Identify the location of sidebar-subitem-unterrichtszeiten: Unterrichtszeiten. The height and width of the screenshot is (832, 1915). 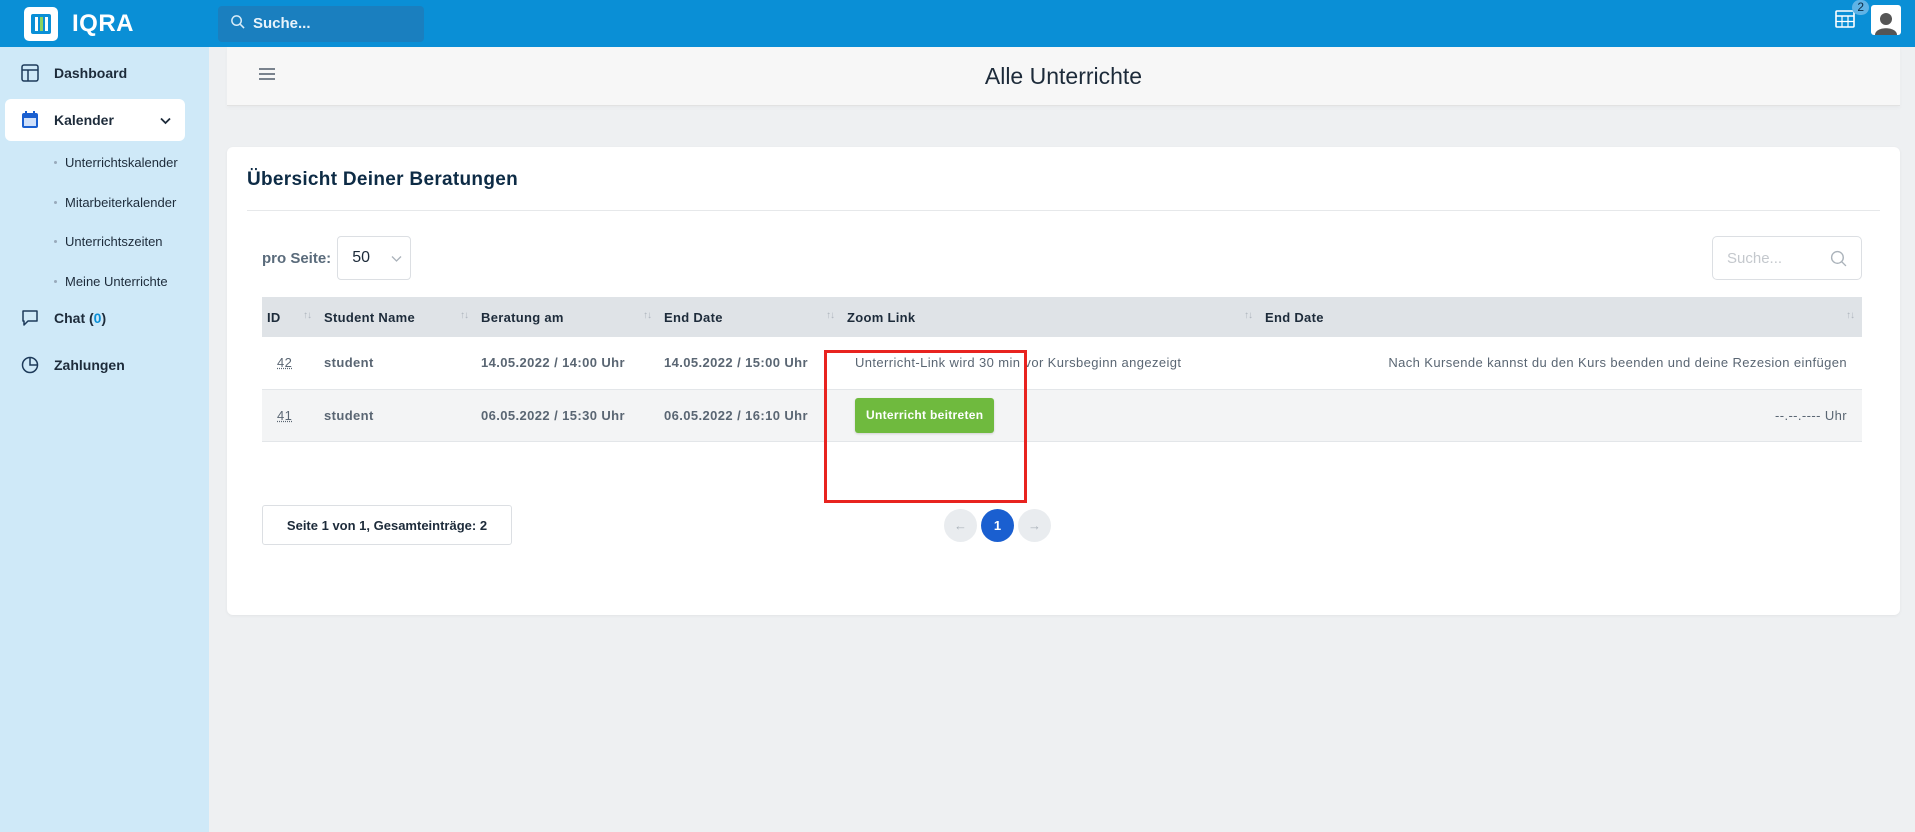
(104, 242).